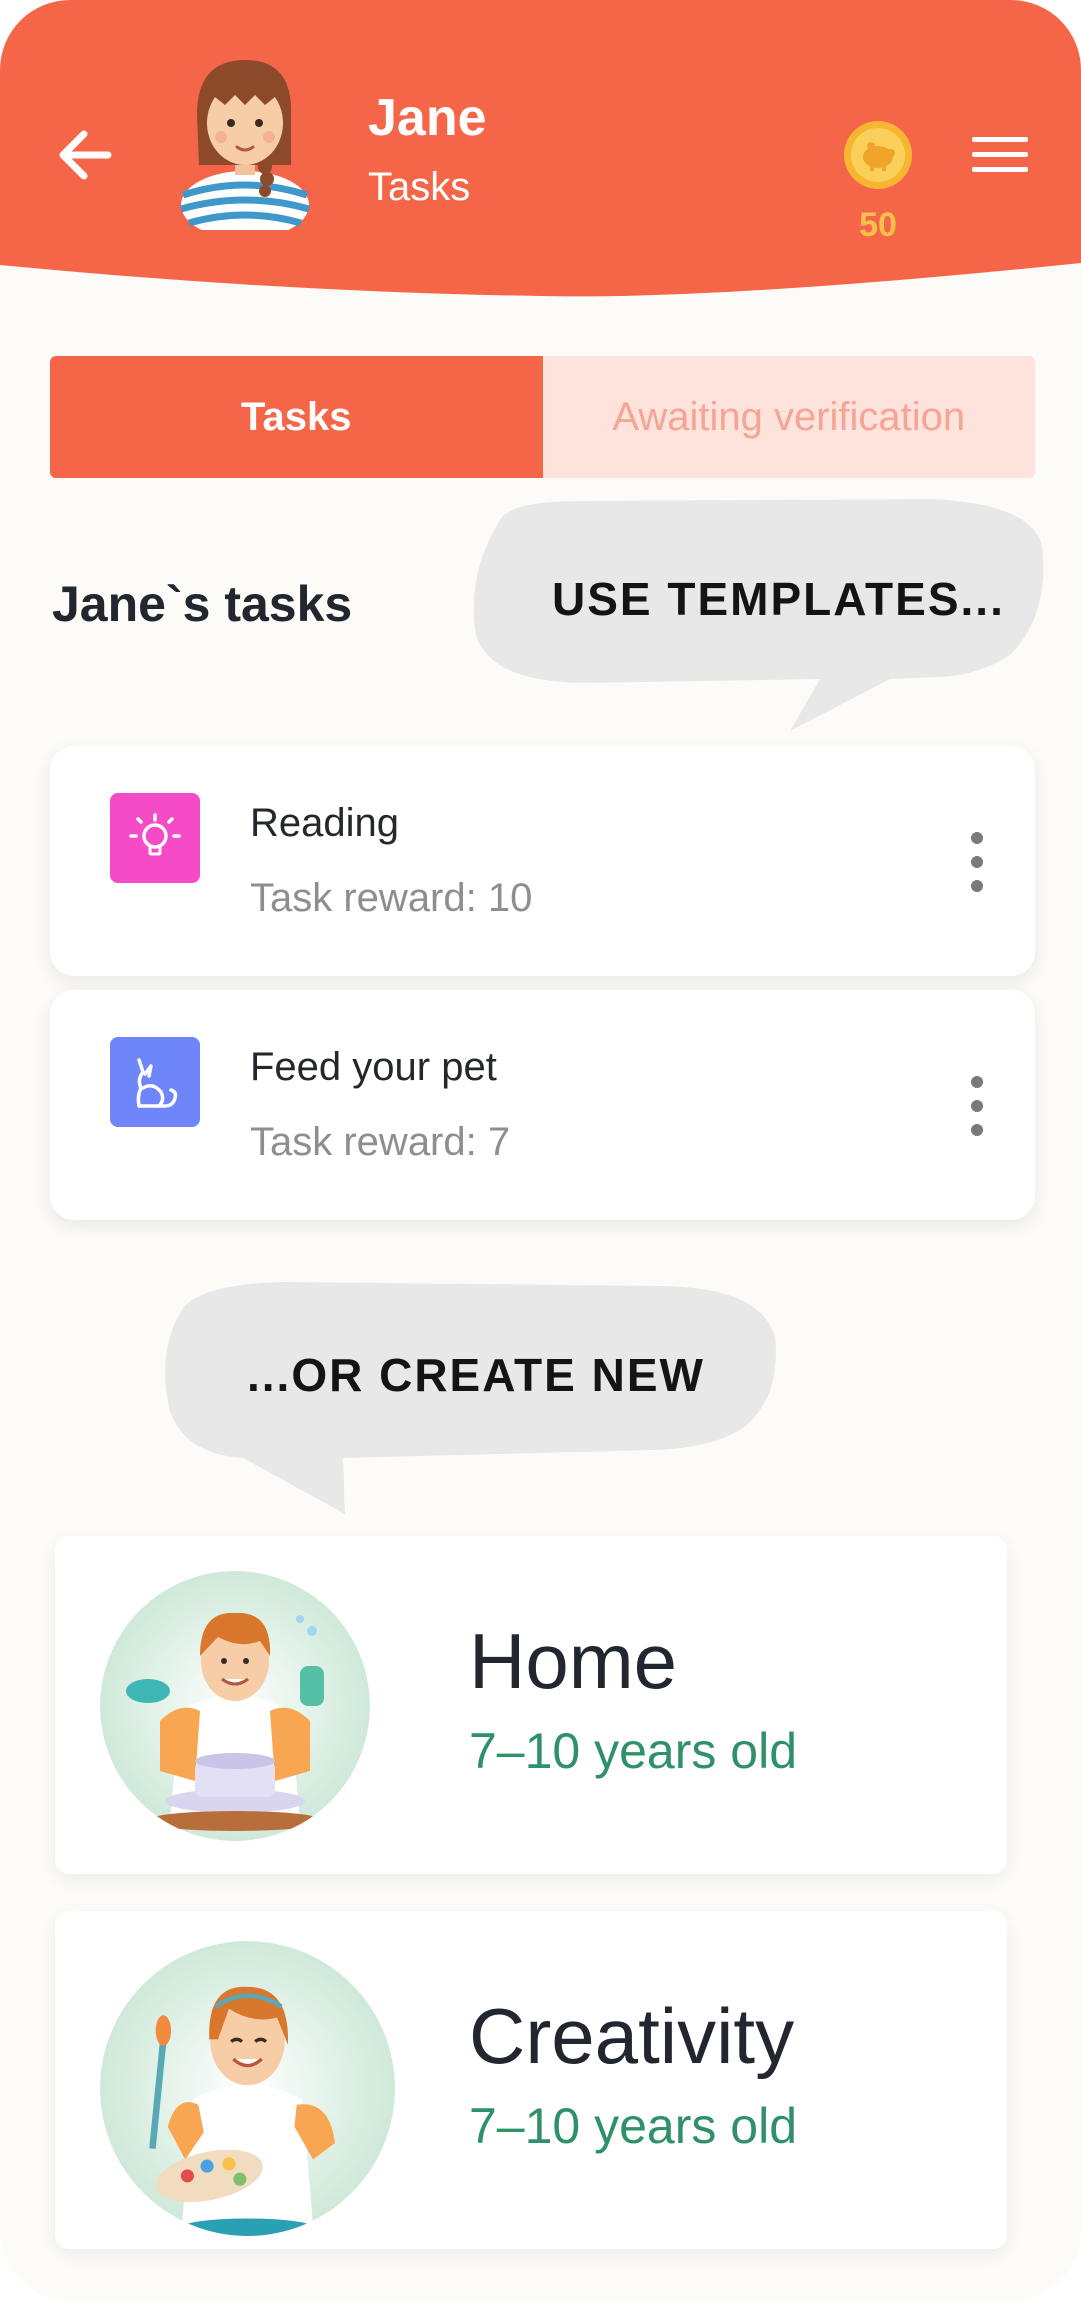 The width and height of the screenshot is (1081, 2301). I want to click on header-background, so click(540, 148).